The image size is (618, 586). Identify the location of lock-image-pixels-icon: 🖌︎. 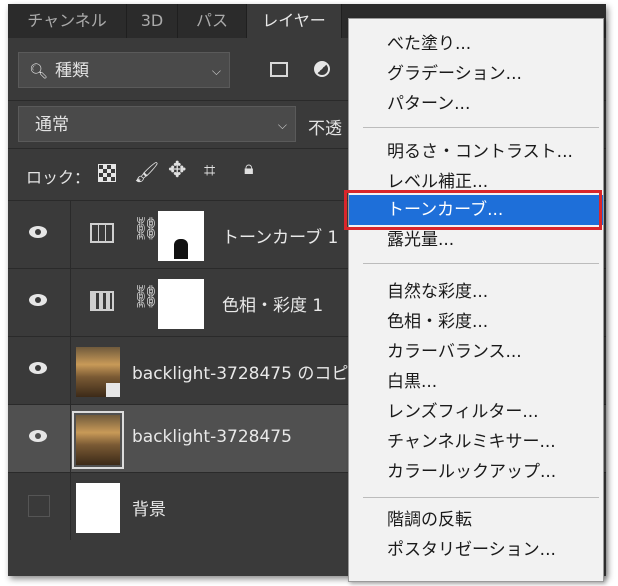
(146, 172).